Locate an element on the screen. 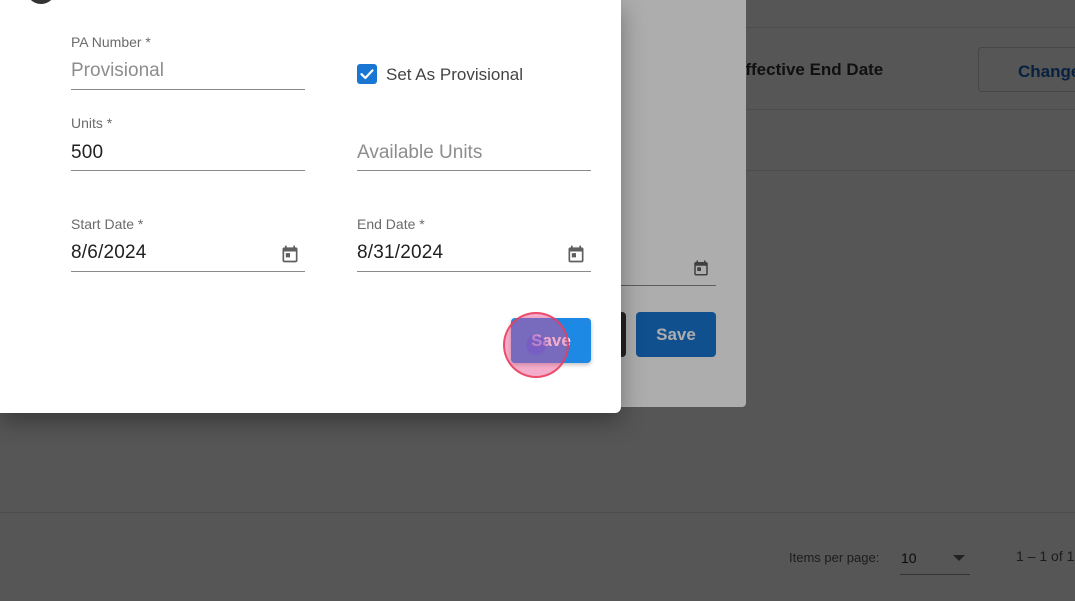 The image size is (1075, 601). units-input: 500 is located at coordinates (87, 153).